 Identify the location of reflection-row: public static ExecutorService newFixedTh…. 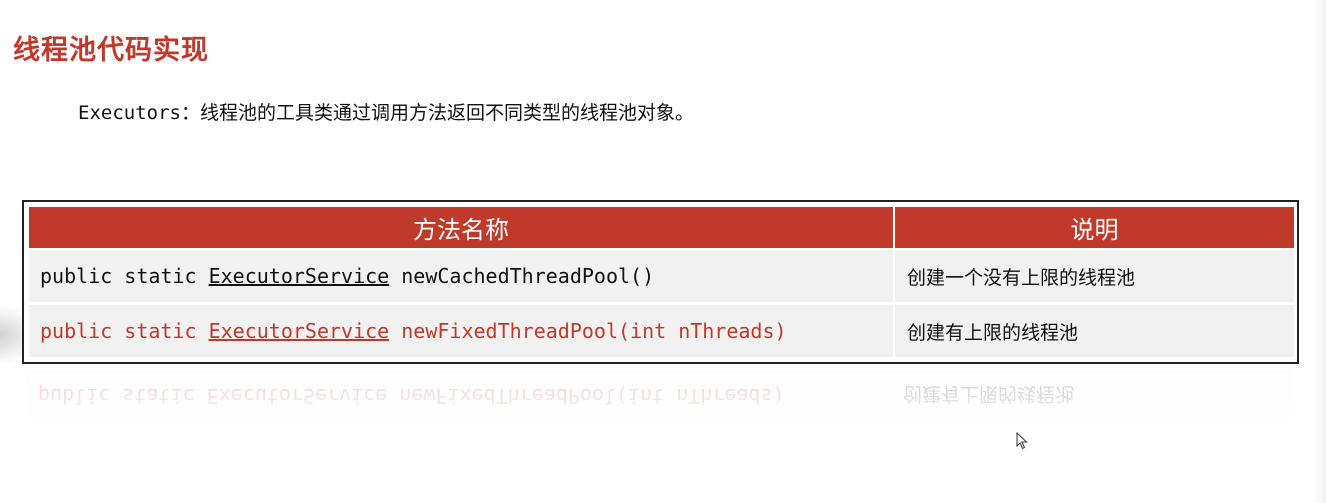
(659, 396).